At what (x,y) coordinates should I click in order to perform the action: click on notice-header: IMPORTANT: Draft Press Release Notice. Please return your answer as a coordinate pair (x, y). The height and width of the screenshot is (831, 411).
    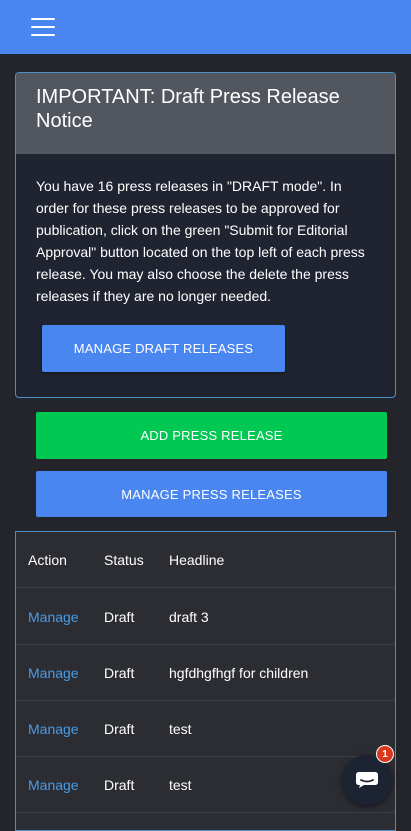
    Looking at the image, I should click on (205, 113).